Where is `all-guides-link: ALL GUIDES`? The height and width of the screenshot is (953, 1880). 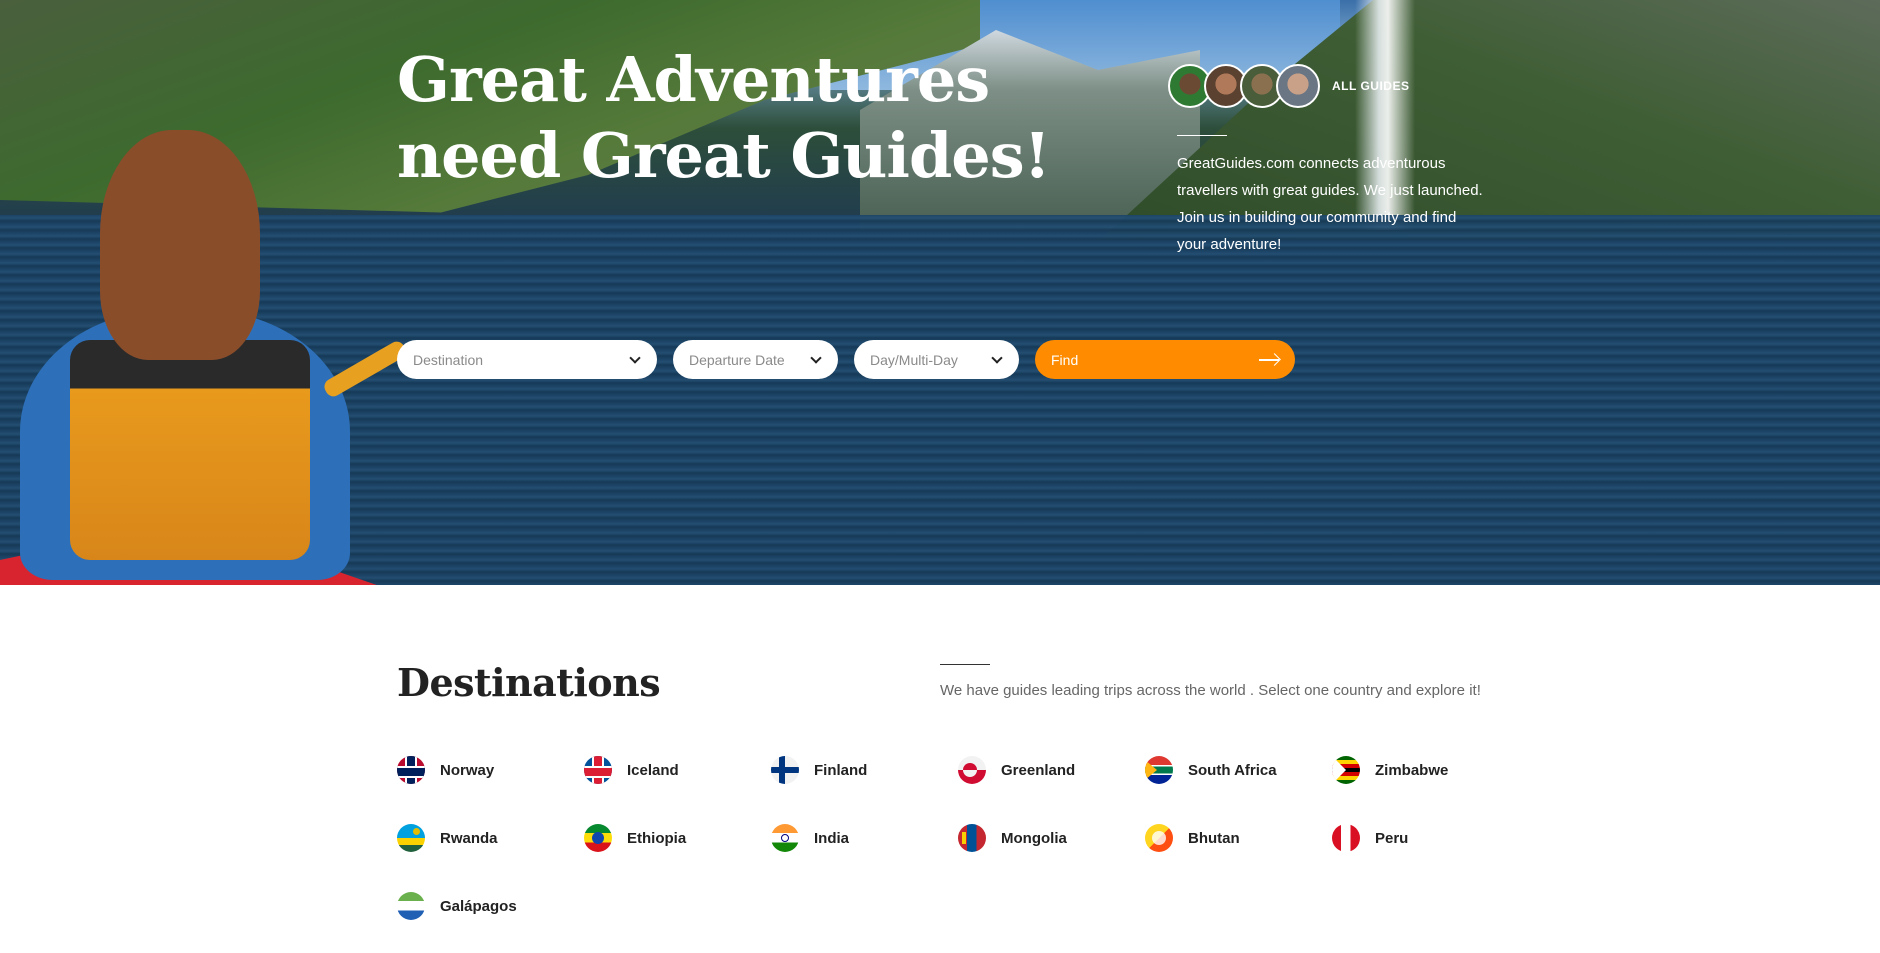
all-guides-link: ALL GUIDES is located at coordinates (1370, 86).